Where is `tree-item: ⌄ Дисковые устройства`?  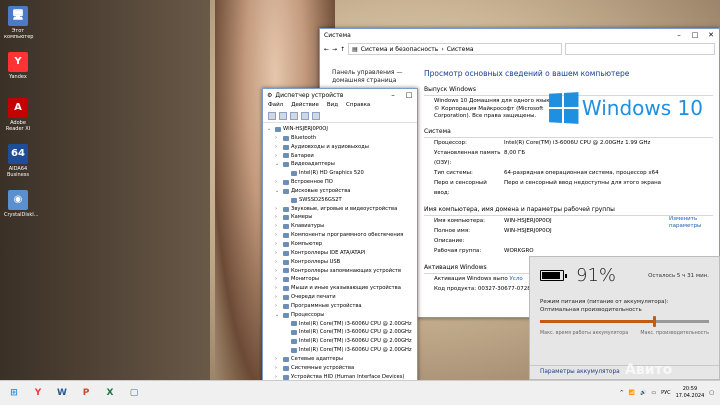 tree-item: ⌄ Дисковые устройства is located at coordinates (340, 191).